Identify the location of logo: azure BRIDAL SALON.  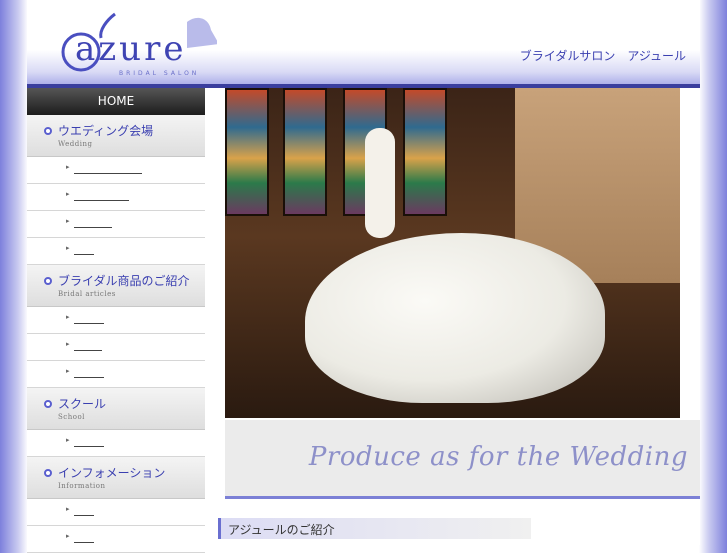
(132, 42).